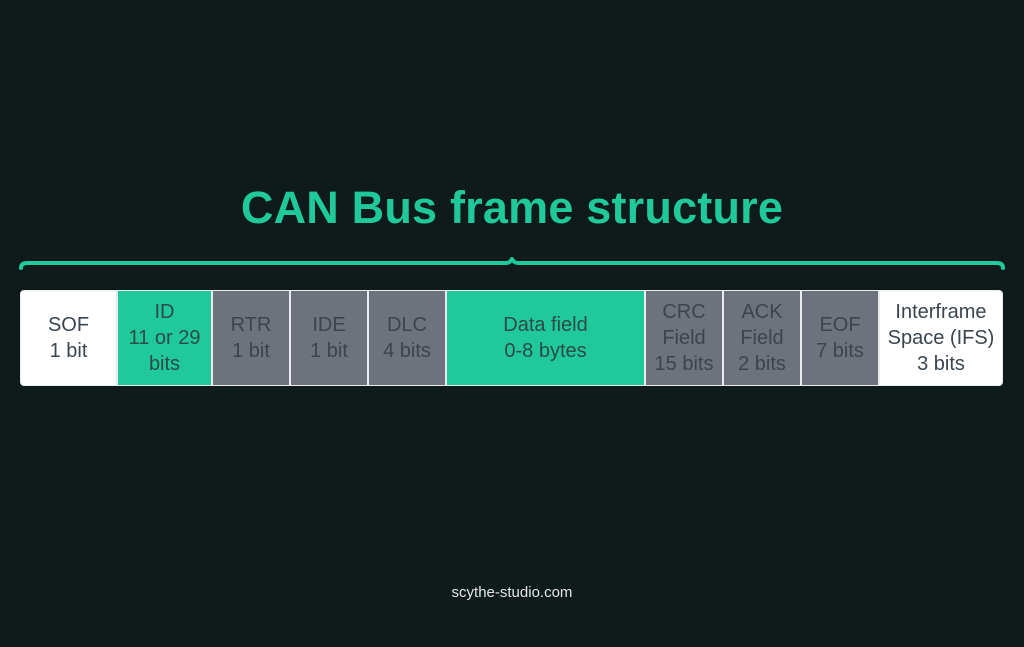 This screenshot has width=1024, height=647. What do you see at coordinates (164, 312) in the screenshot?
I see `field-name: ID` at bounding box center [164, 312].